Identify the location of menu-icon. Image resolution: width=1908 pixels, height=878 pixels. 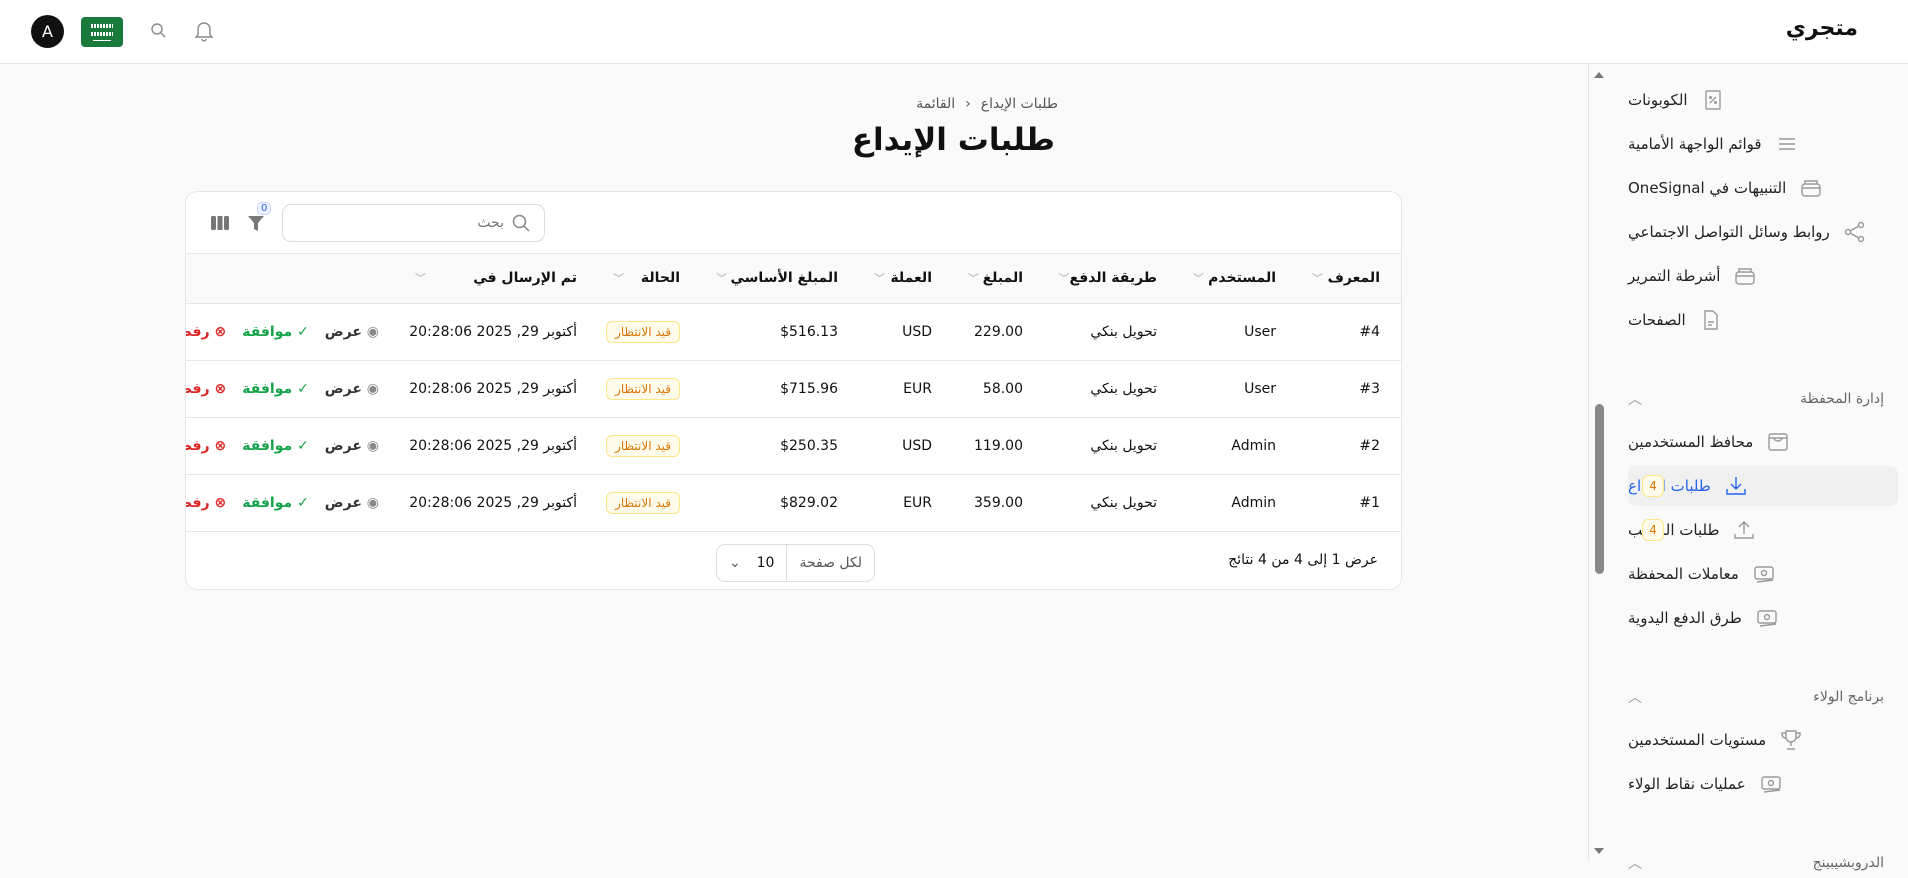
(1787, 144).